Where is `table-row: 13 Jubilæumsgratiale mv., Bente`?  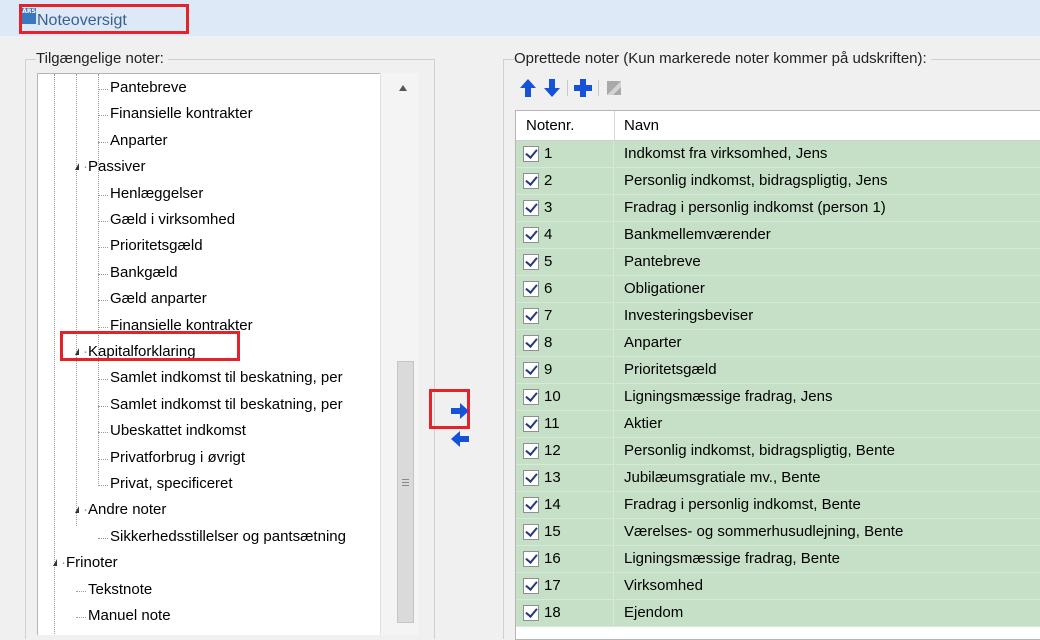 table-row: 13 Jubilæumsgratiale mv., Bente is located at coordinates (778, 478).